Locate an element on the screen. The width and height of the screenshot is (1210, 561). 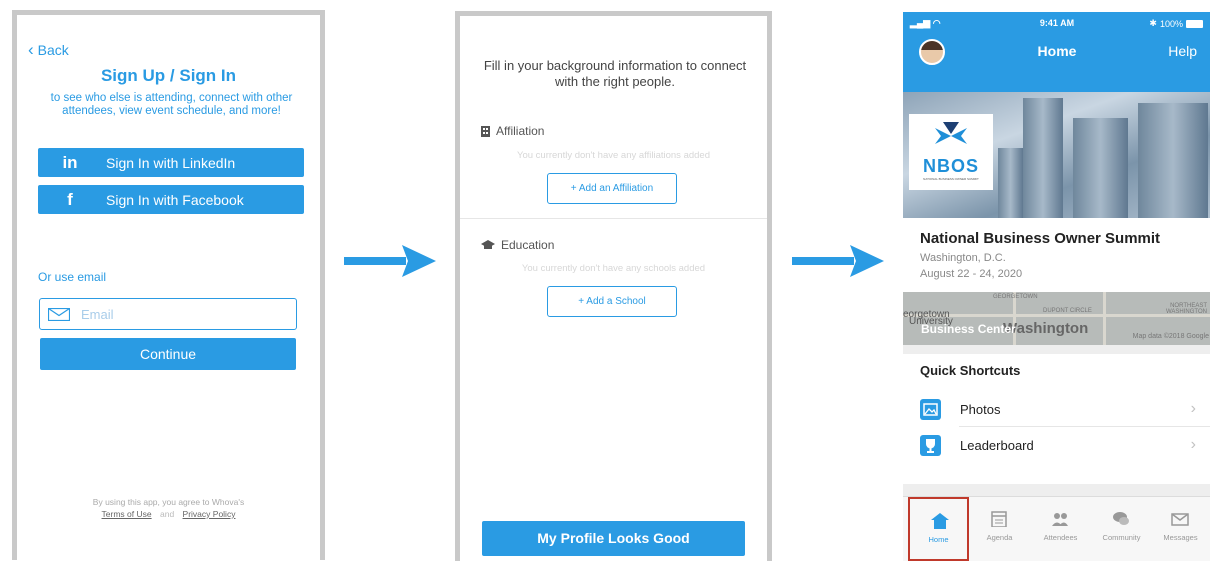
status-bar: ▂▄▆ ◠ 9:41 AM ✱ 100% is located at coordinates (1056, 23).